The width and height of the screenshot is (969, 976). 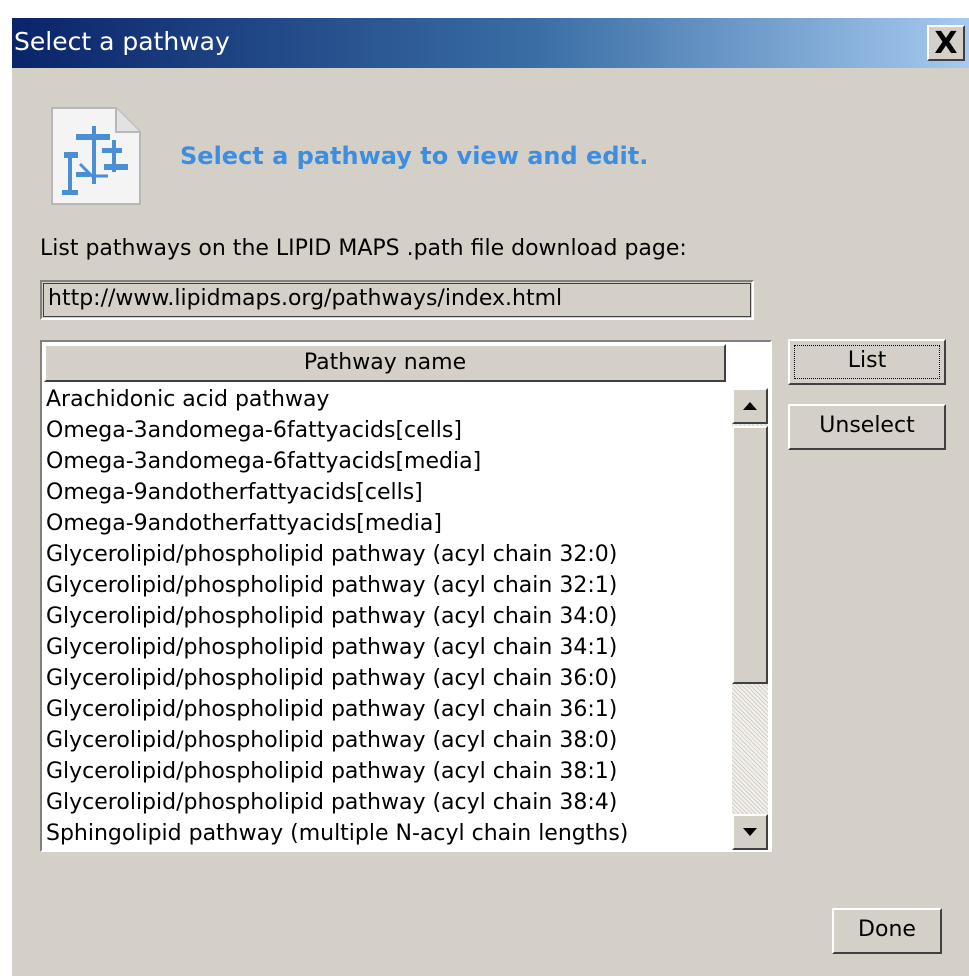 I want to click on column-header-pathway-name: Pathway name, so click(x=385, y=363).